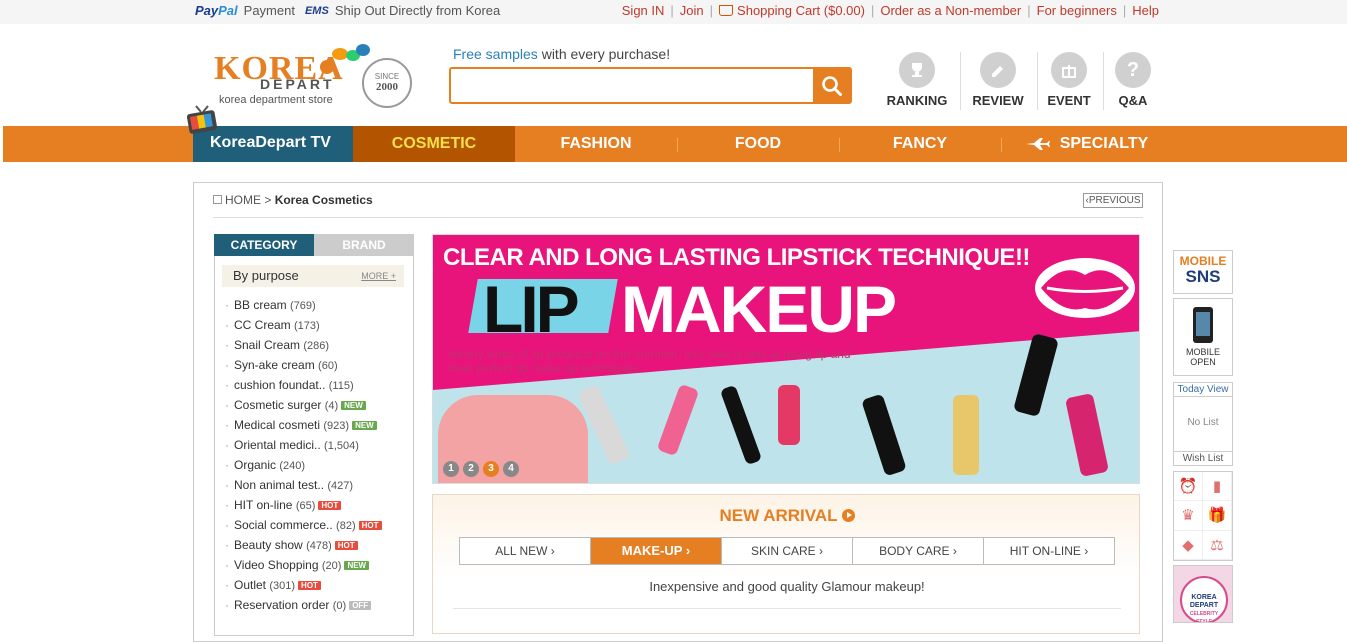 Image resolution: width=1347 pixels, height=642 pixels. What do you see at coordinates (276, 100) in the screenshot?
I see `logo-tagline: korea department store` at bounding box center [276, 100].